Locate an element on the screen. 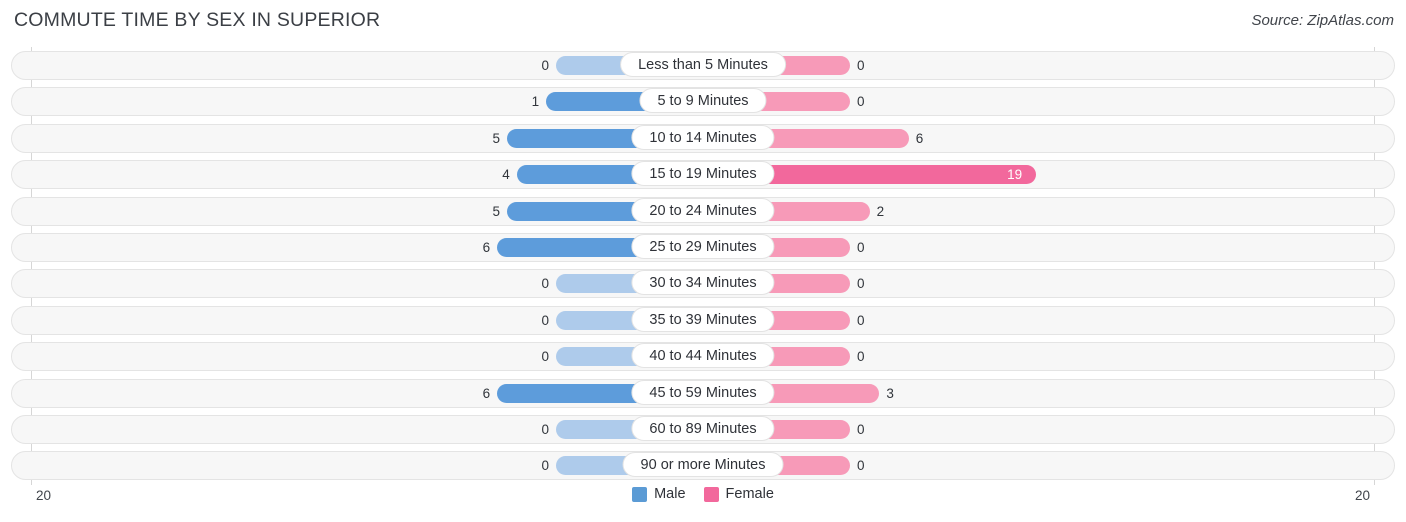 The height and width of the screenshot is (522, 1406). category-label: 10 to 14 Minutes is located at coordinates (703, 137).